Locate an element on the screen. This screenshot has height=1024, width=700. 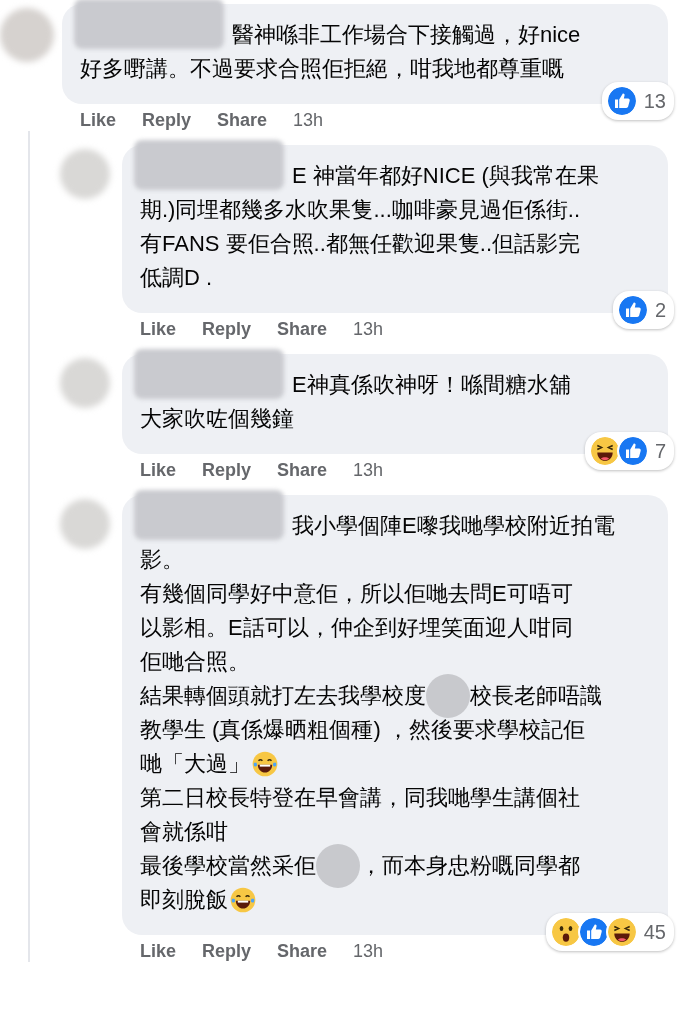
comment-text: 第二日校長特登在早會講，同我哋學生講個社 is located at coordinates (360, 798).